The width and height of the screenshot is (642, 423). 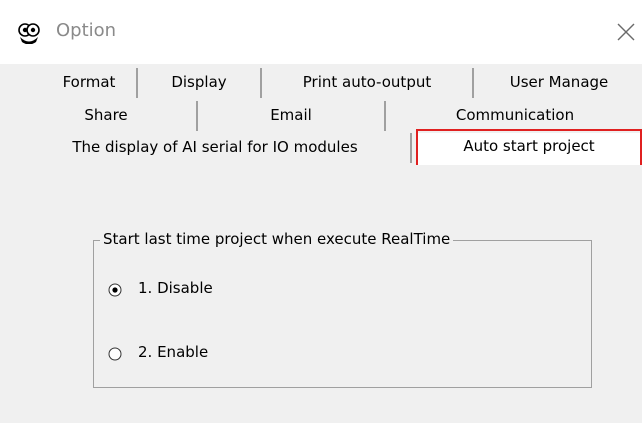 What do you see at coordinates (90, 83) in the screenshot?
I see `tab-format: Format` at bounding box center [90, 83].